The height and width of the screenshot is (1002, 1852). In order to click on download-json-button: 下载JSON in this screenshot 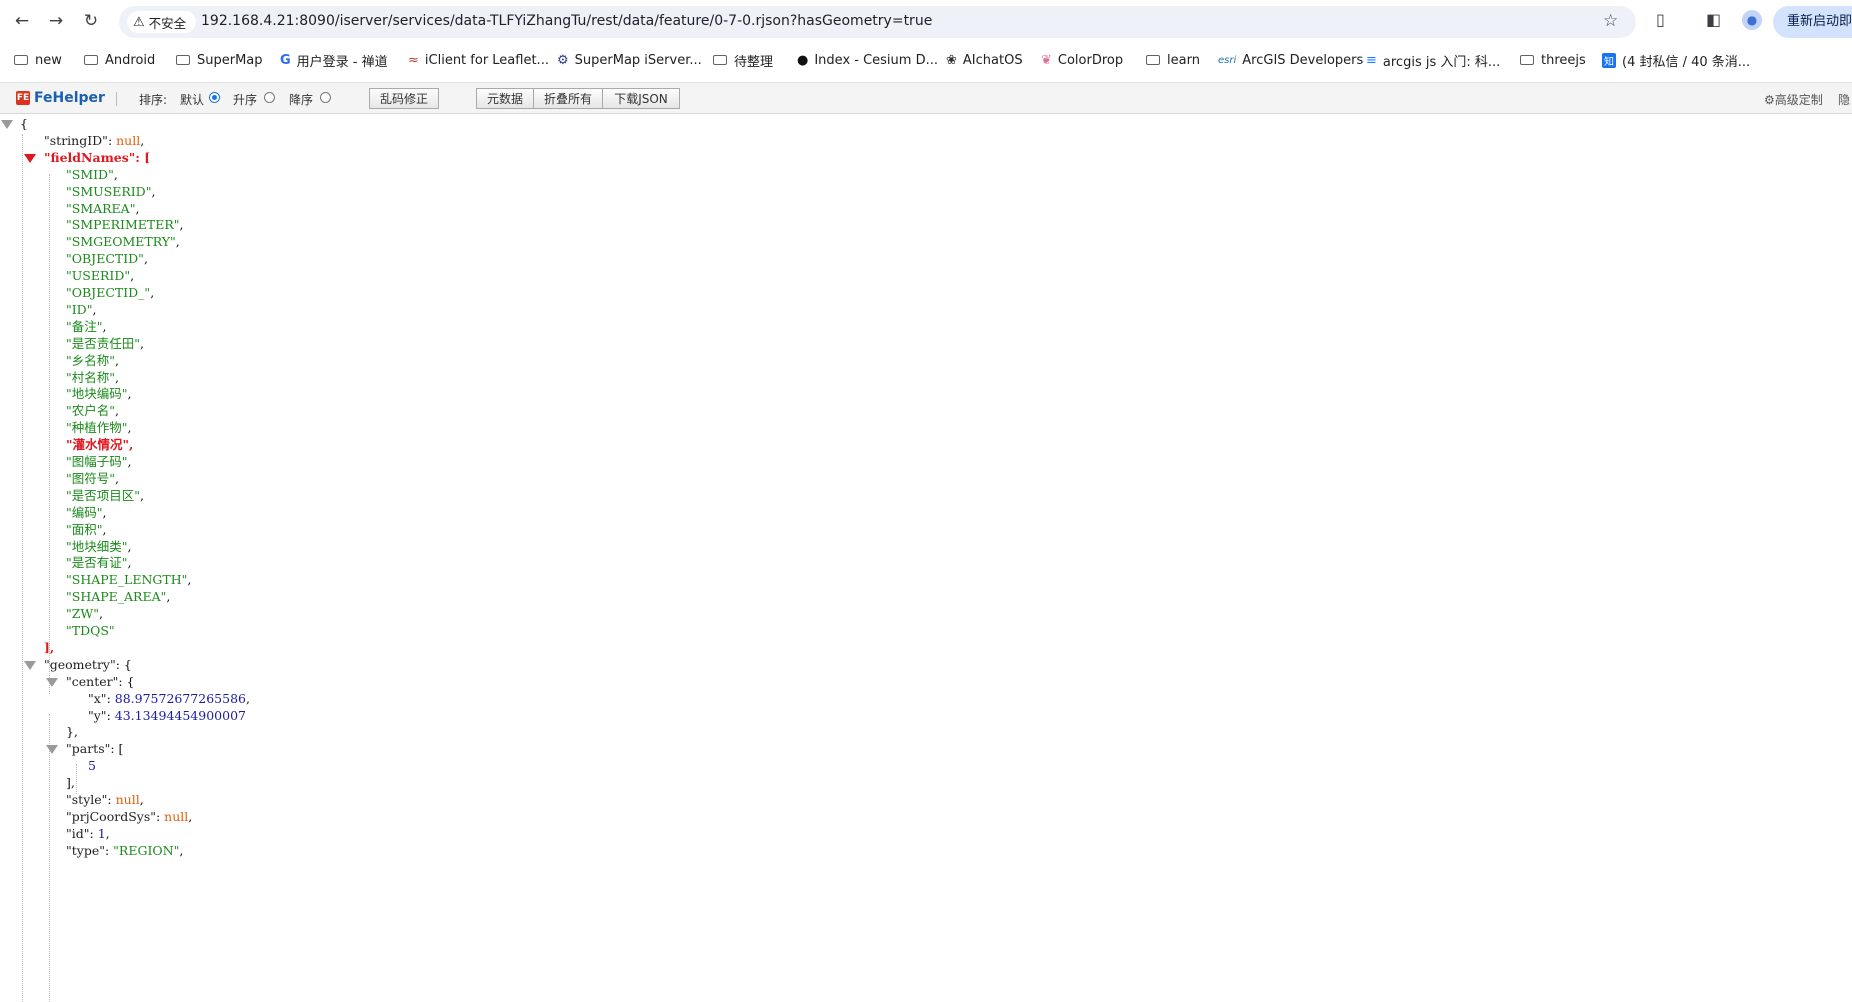, I will do `click(641, 98)`.